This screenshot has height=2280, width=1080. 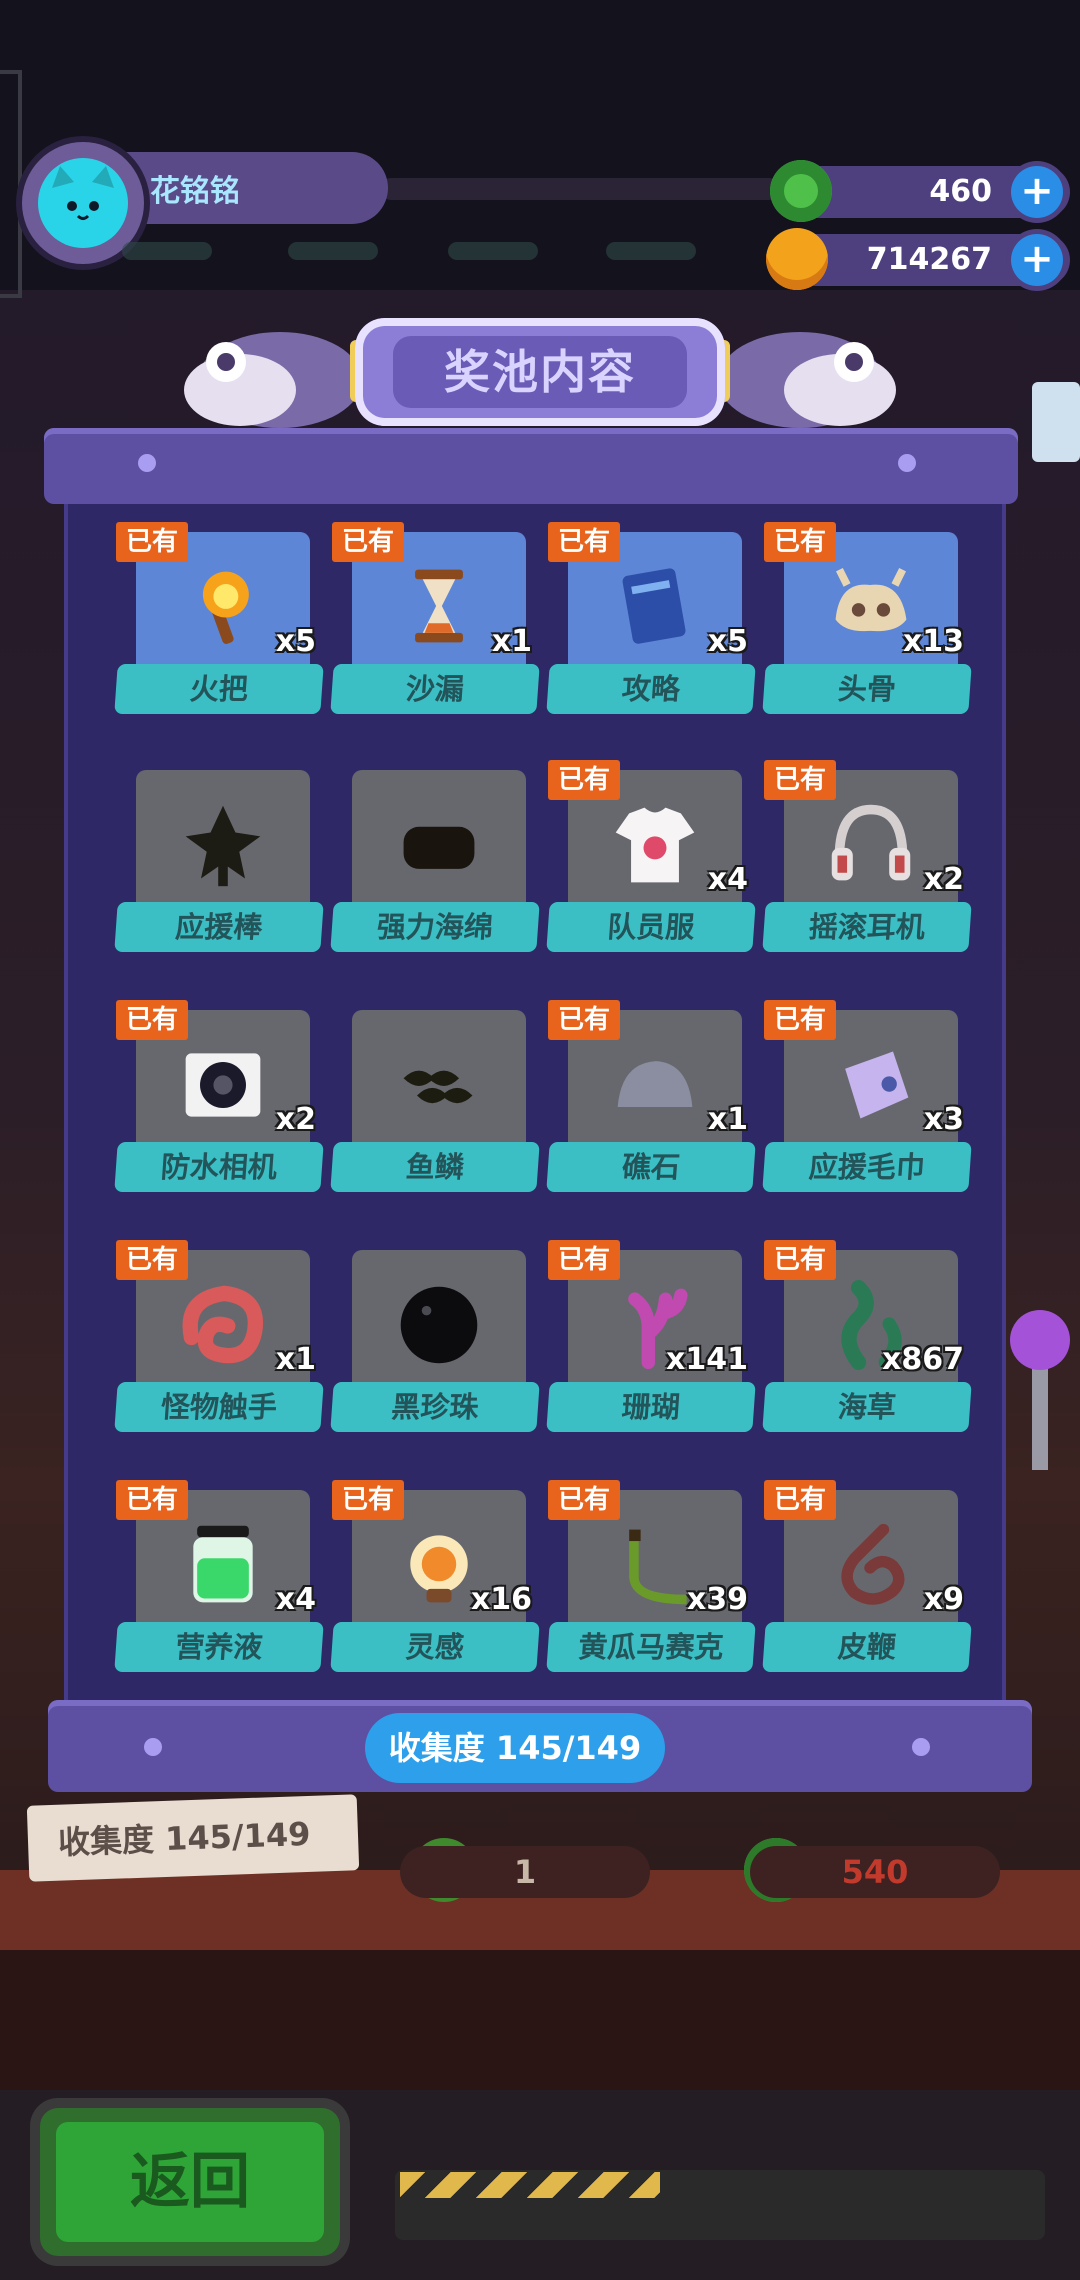 I want to click on item-quantity: x867, so click(x=923, y=1359).